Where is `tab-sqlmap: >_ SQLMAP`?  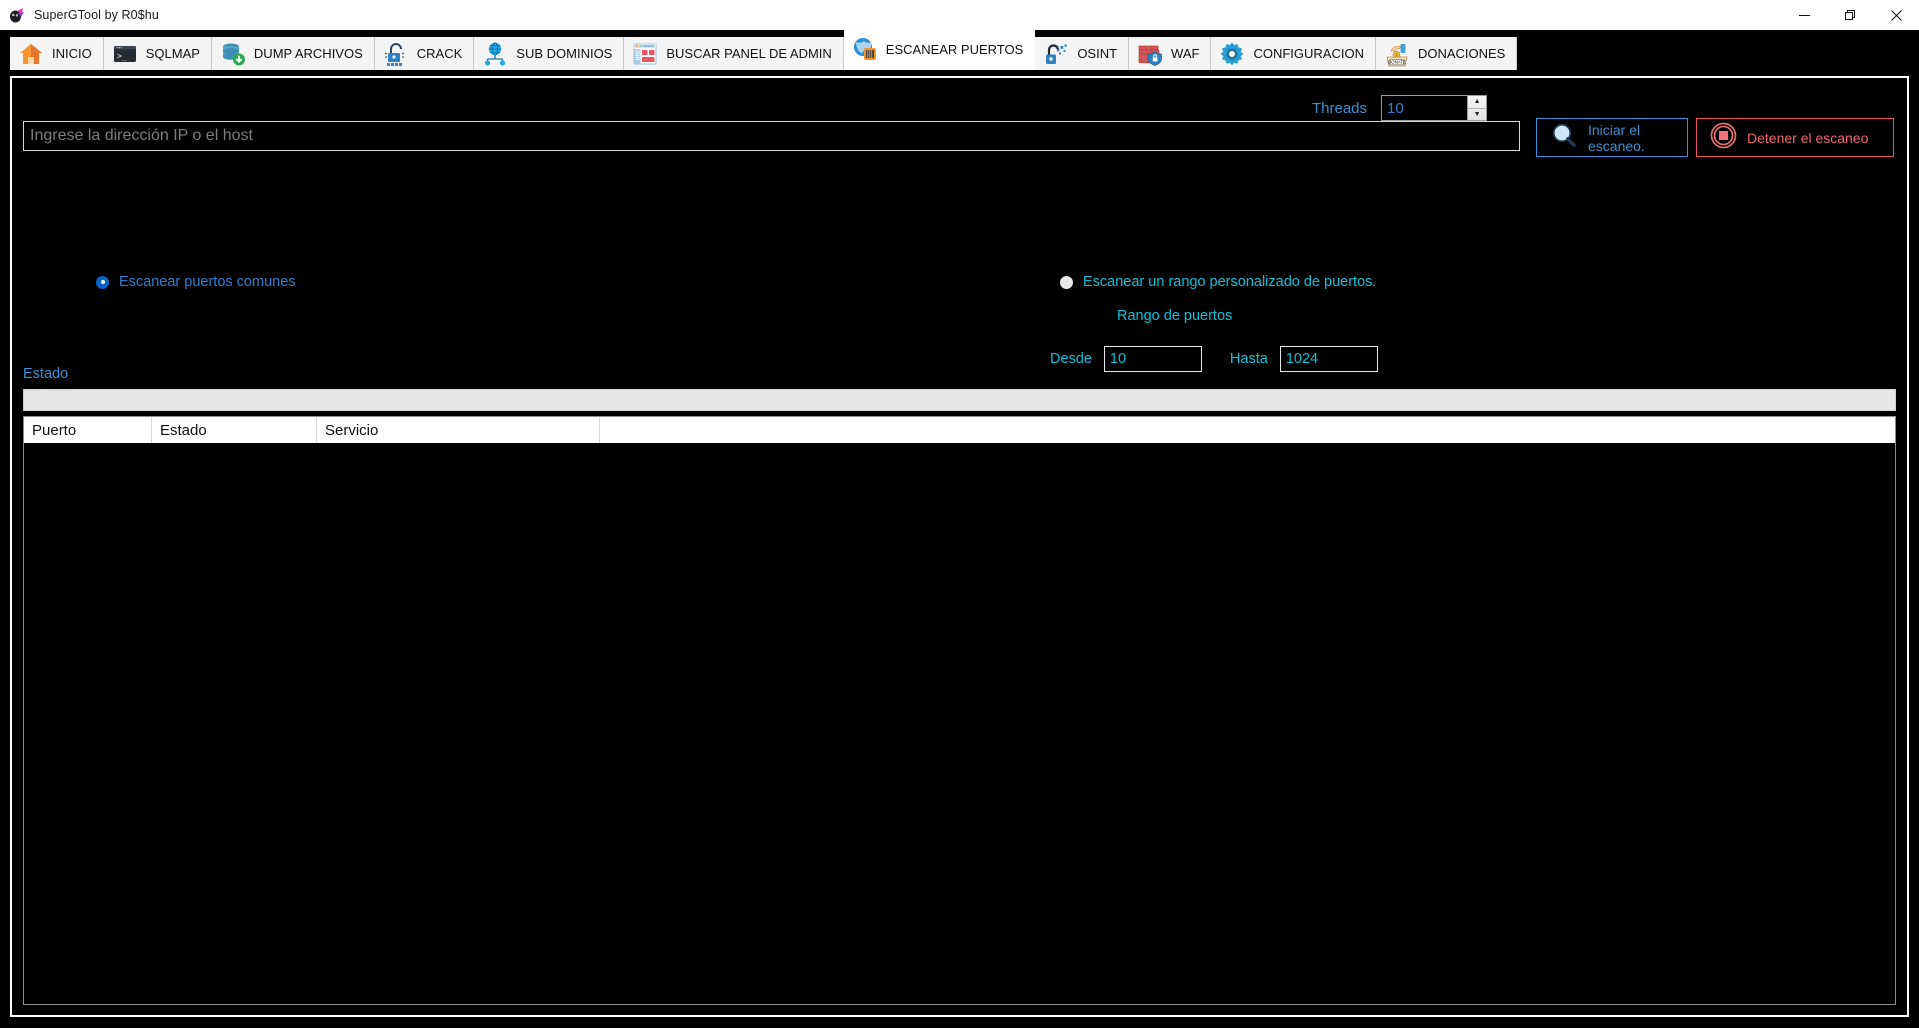
tab-sqlmap: >_ SQLMAP is located at coordinates (157, 53).